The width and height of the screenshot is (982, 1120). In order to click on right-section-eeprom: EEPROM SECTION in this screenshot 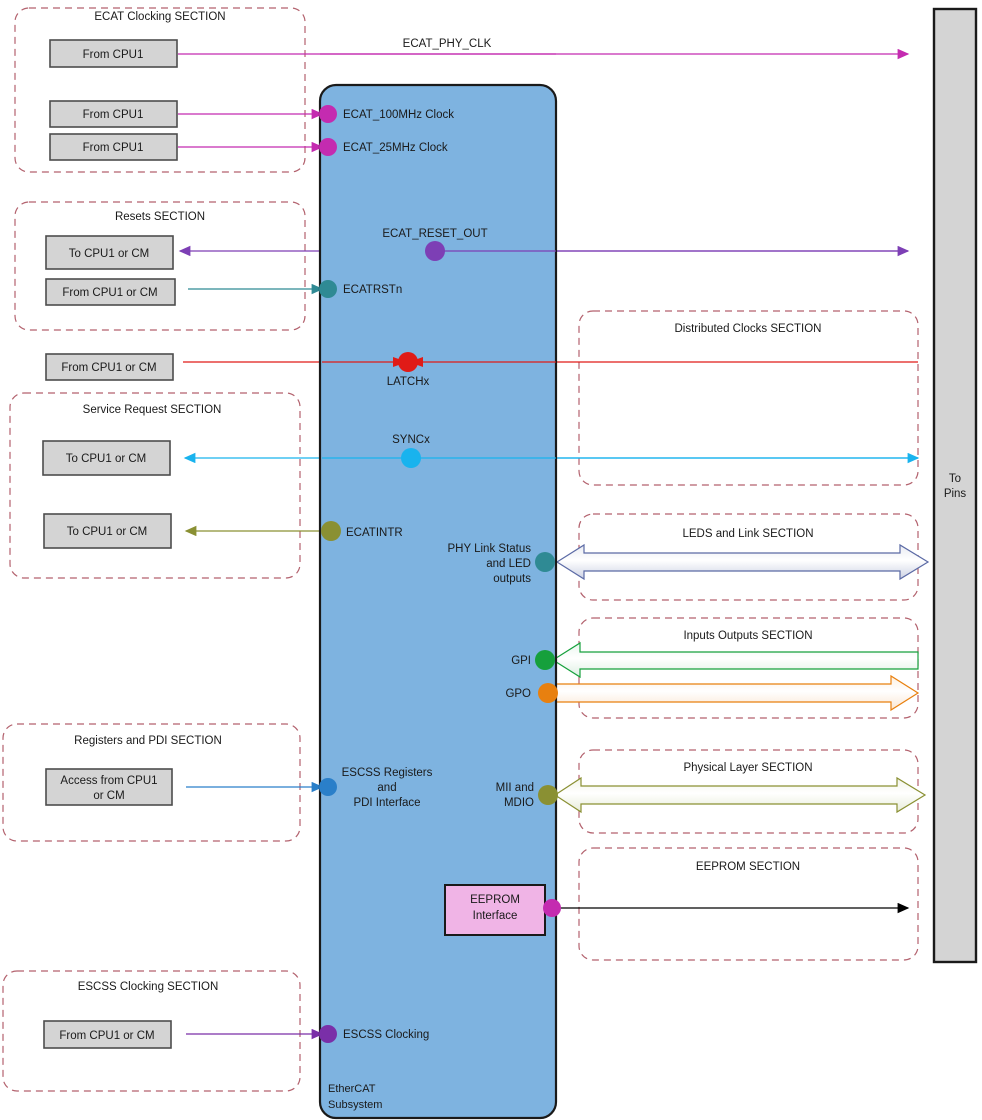, I will do `click(748, 904)`.